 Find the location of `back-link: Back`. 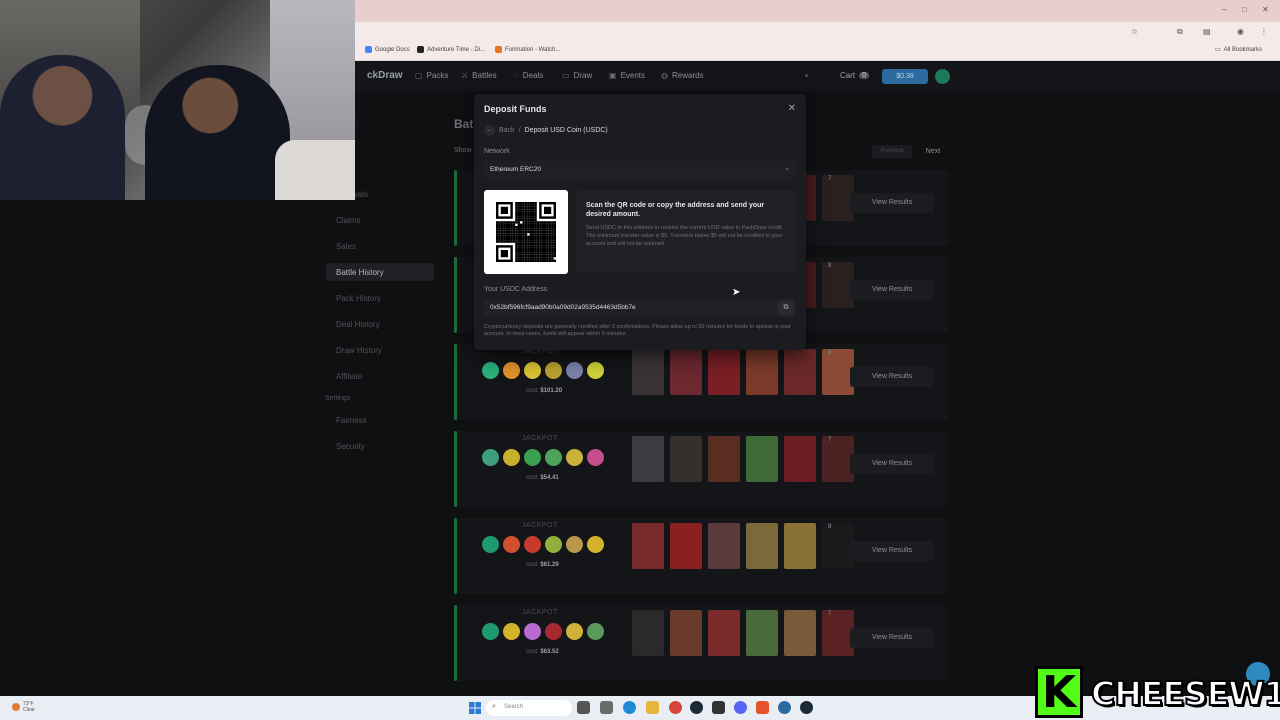

back-link: Back is located at coordinates (507, 130).